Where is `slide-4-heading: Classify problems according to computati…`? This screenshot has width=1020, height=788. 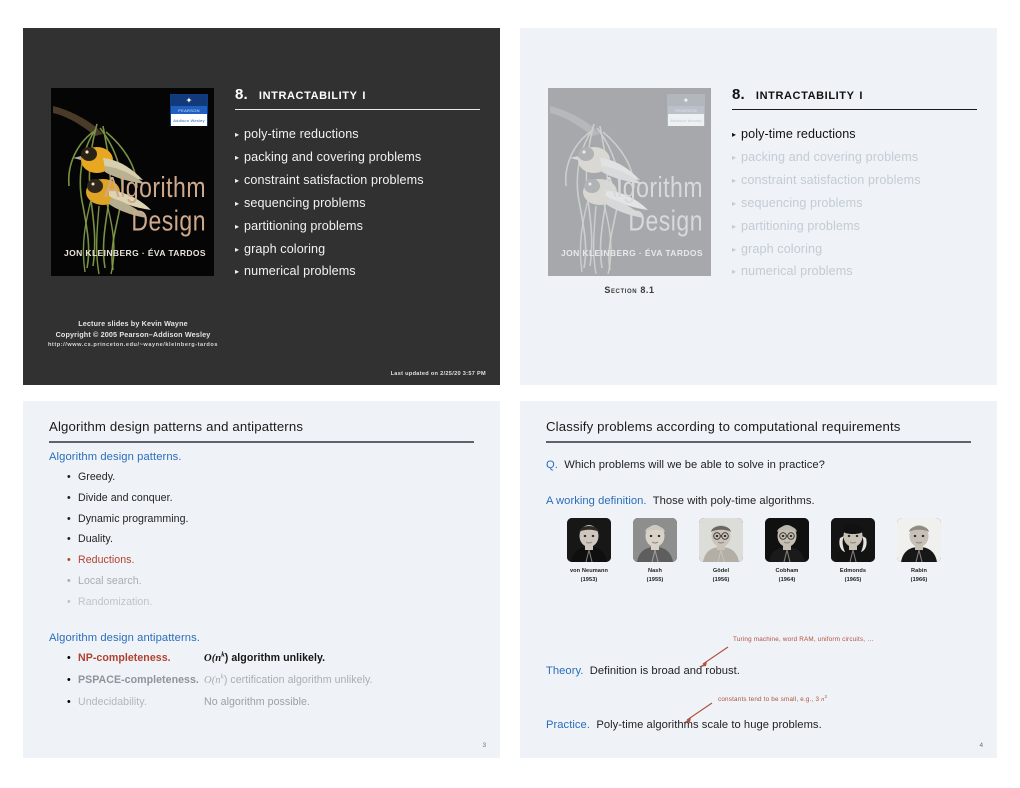
slide-4-heading: Classify problems according to computati… is located at coordinates (723, 426).